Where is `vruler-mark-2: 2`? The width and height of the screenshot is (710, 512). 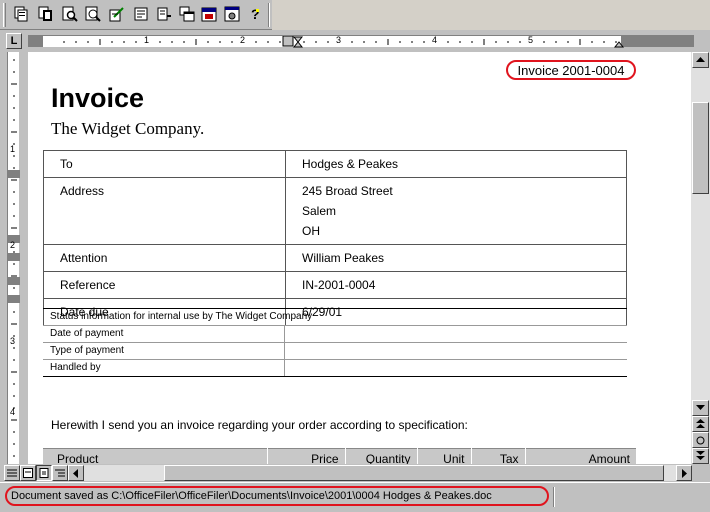
vruler-mark-2: 2 is located at coordinates (13, 245).